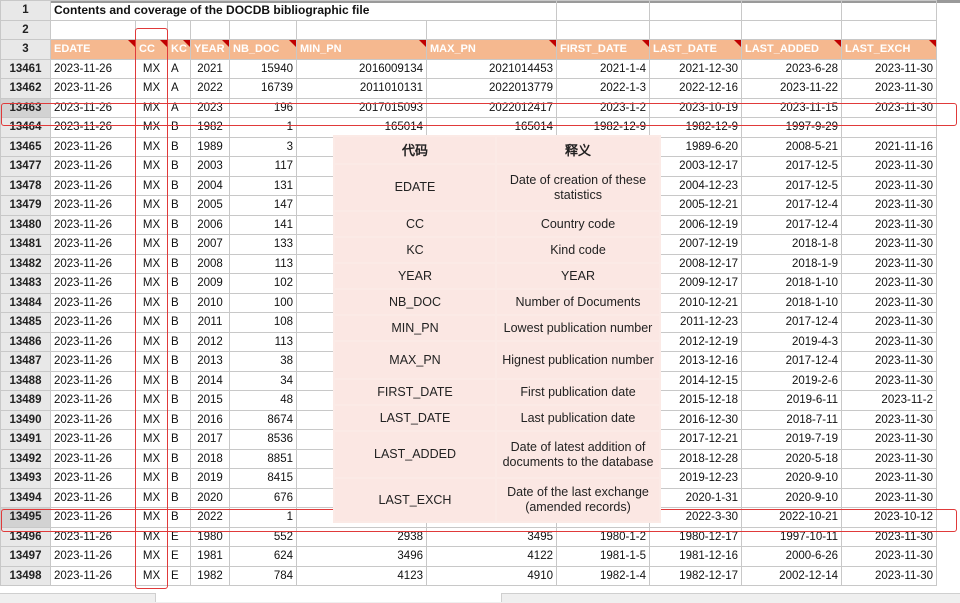 The height and width of the screenshot is (603, 960). What do you see at coordinates (603, 557) in the screenshot?
I see `cell-first-date: 1981-1-5` at bounding box center [603, 557].